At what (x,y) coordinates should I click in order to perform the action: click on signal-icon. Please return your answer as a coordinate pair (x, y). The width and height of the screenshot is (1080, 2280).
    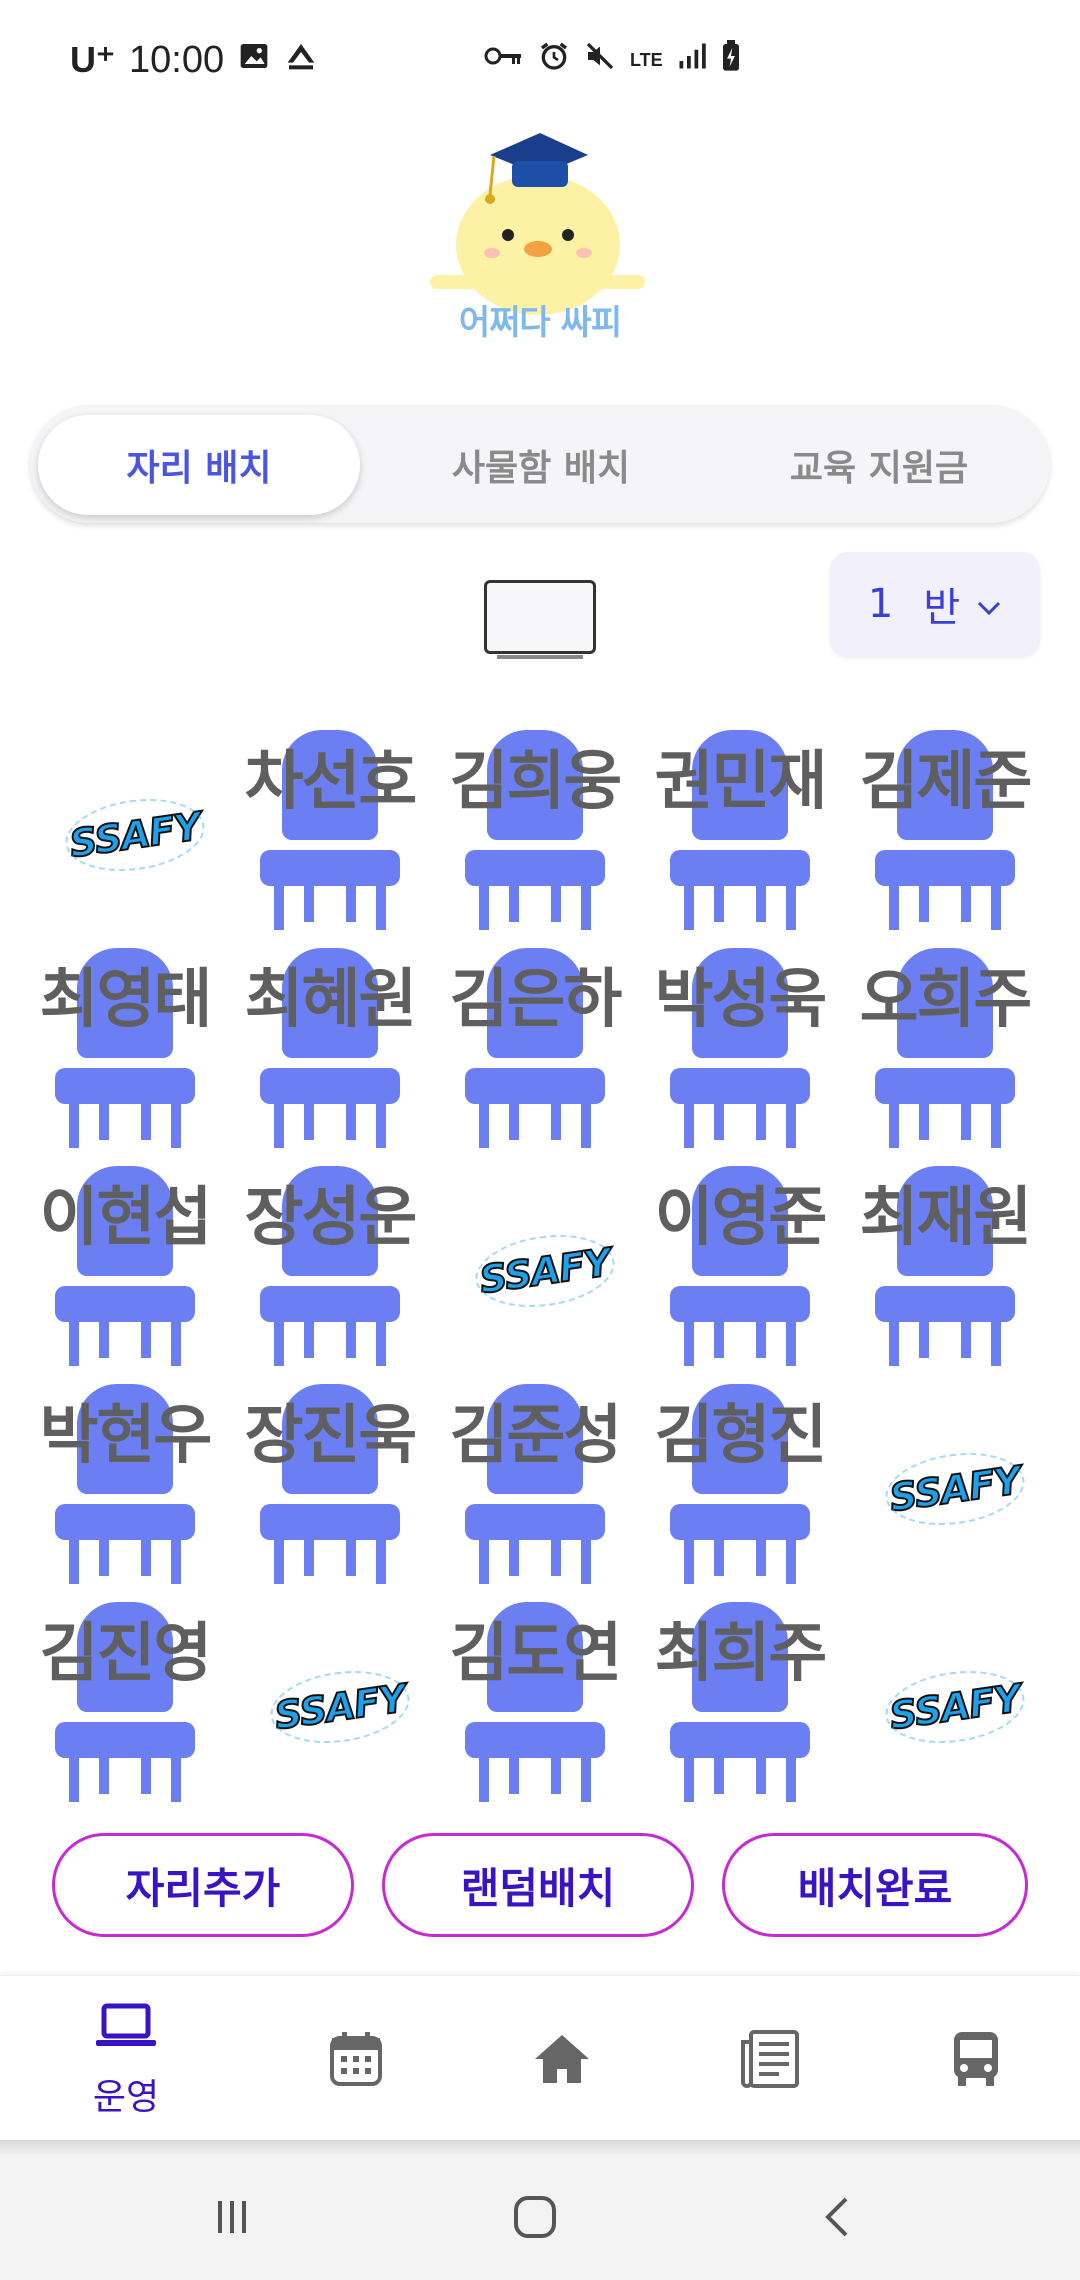
    Looking at the image, I should click on (692, 60).